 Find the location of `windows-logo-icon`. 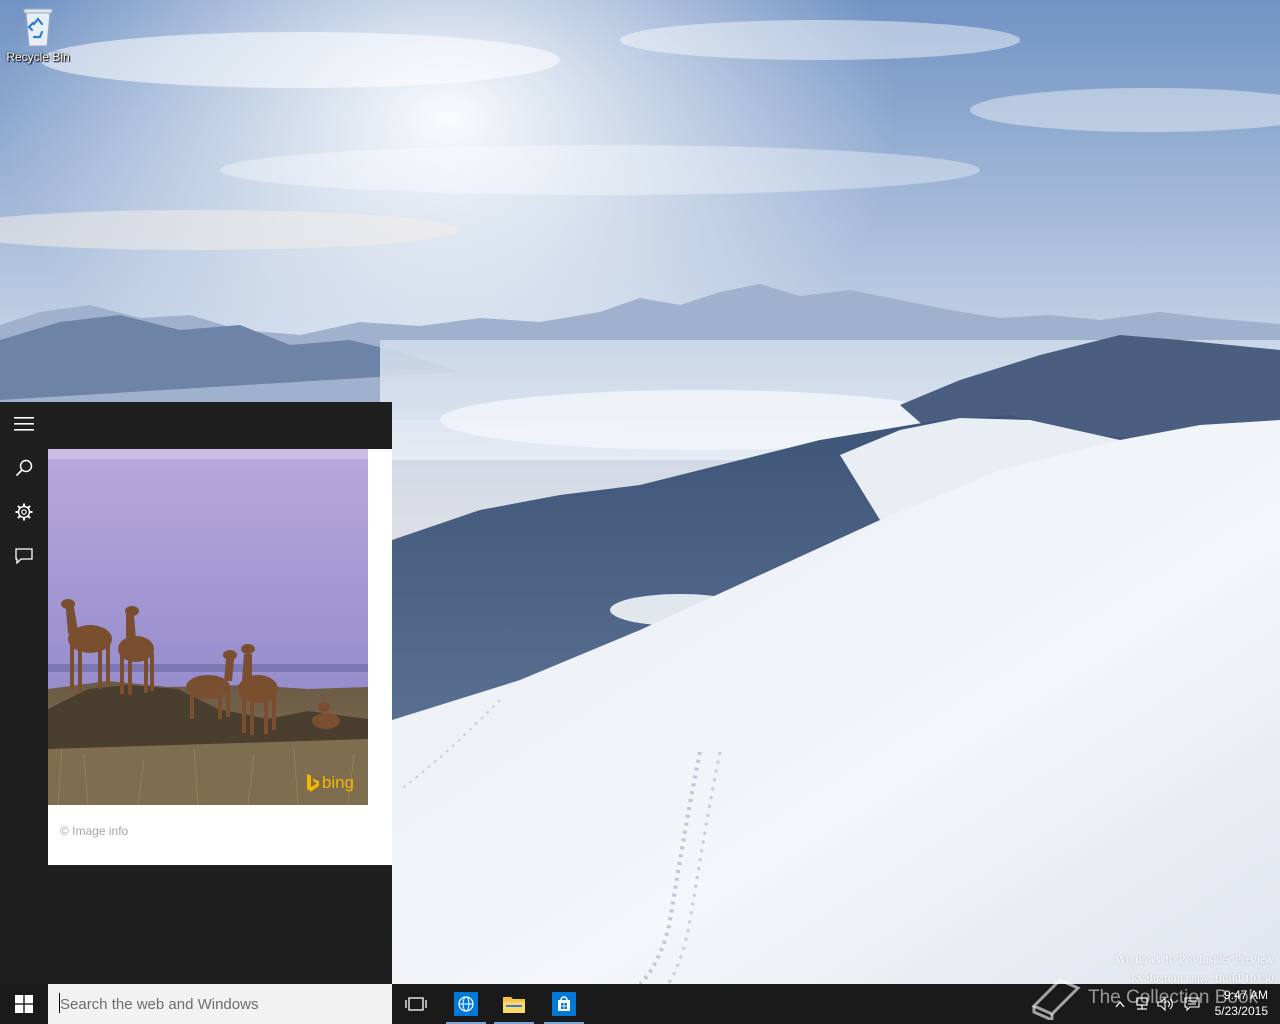

windows-logo-icon is located at coordinates (24, 1004).